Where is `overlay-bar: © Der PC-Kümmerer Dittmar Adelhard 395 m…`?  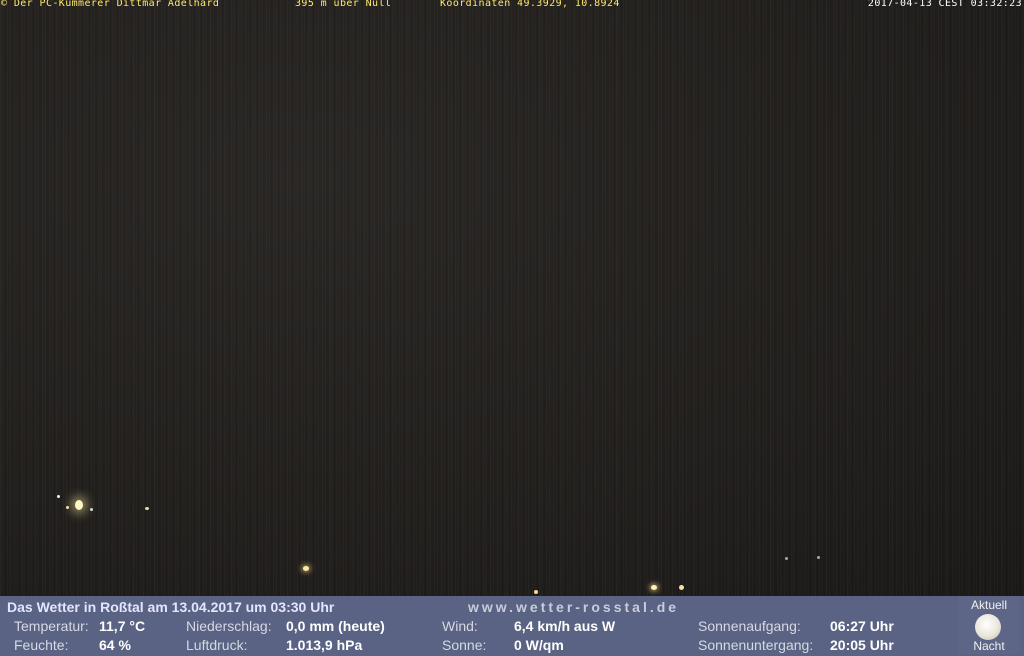
overlay-bar: © Der PC-Kümmerer Dittmar Adelhard 395 m… is located at coordinates (512, 5).